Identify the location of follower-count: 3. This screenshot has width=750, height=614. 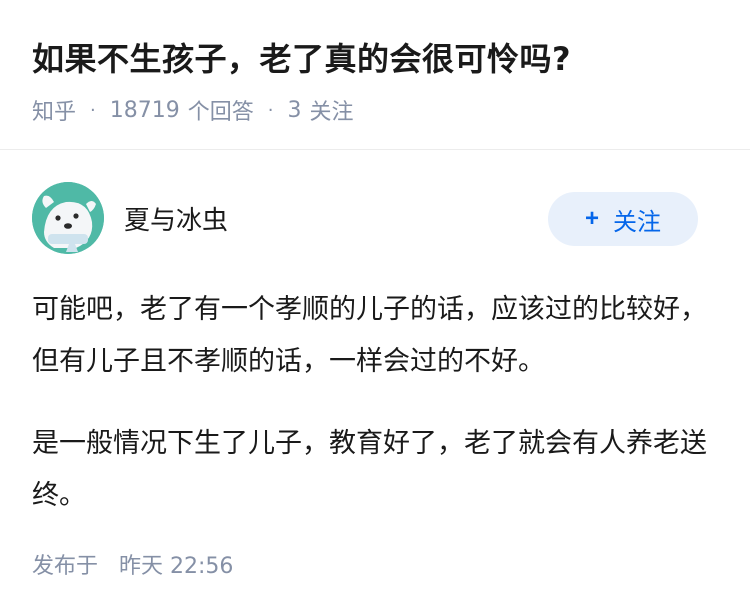
(294, 110).